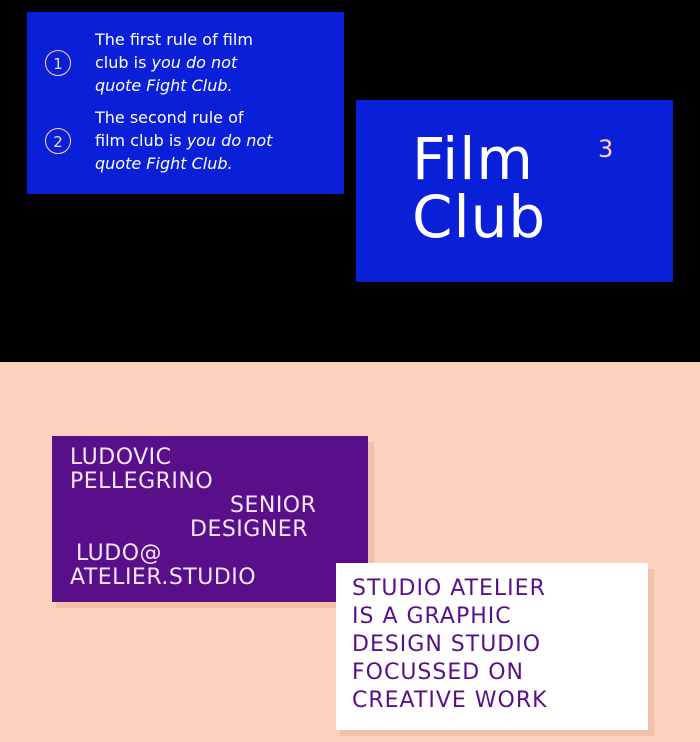  Describe the element at coordinates (479, 217) in the screenshot. I see `film-title-line: Club` at that location.